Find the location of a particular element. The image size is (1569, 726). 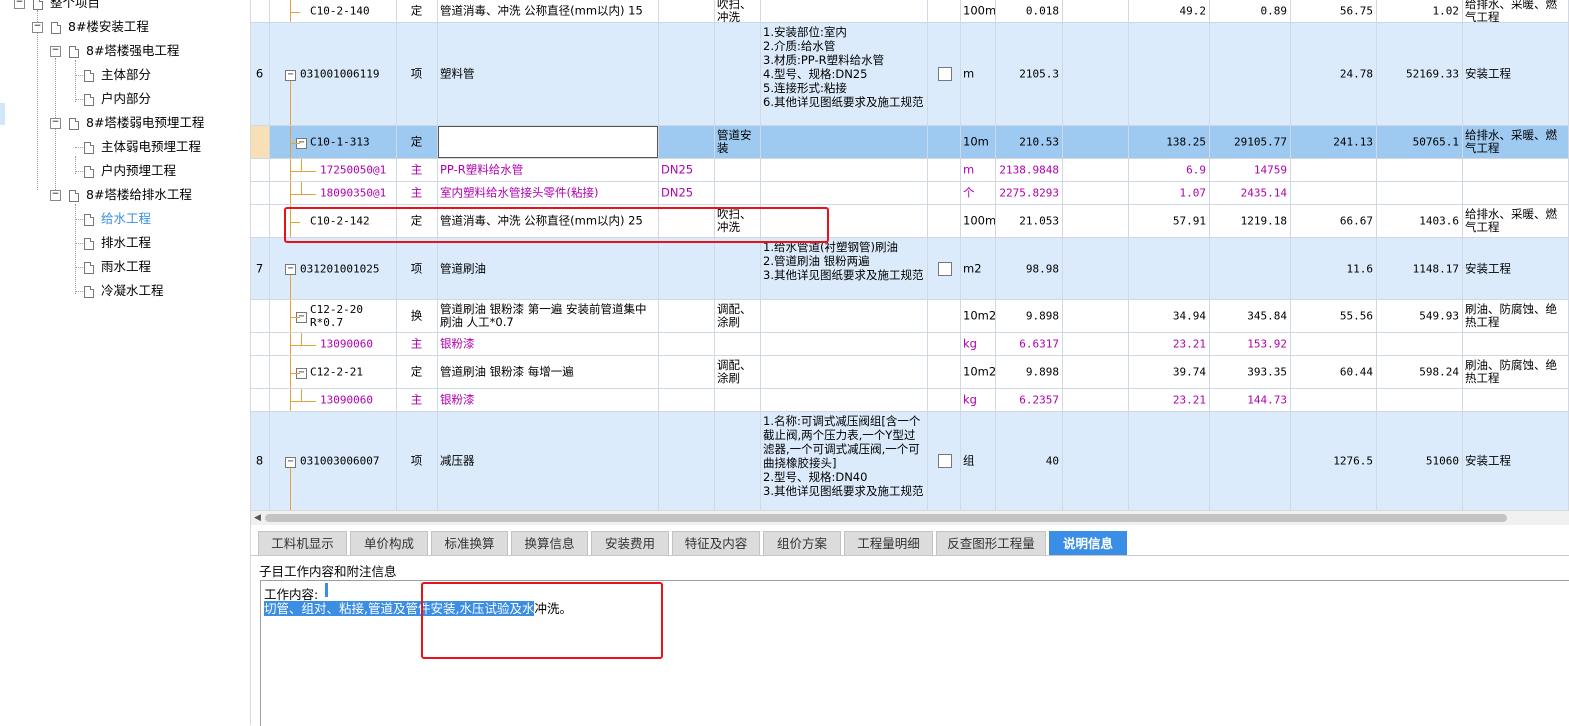

cell-code: 18090350@1 is located at coordinates (333, 193).